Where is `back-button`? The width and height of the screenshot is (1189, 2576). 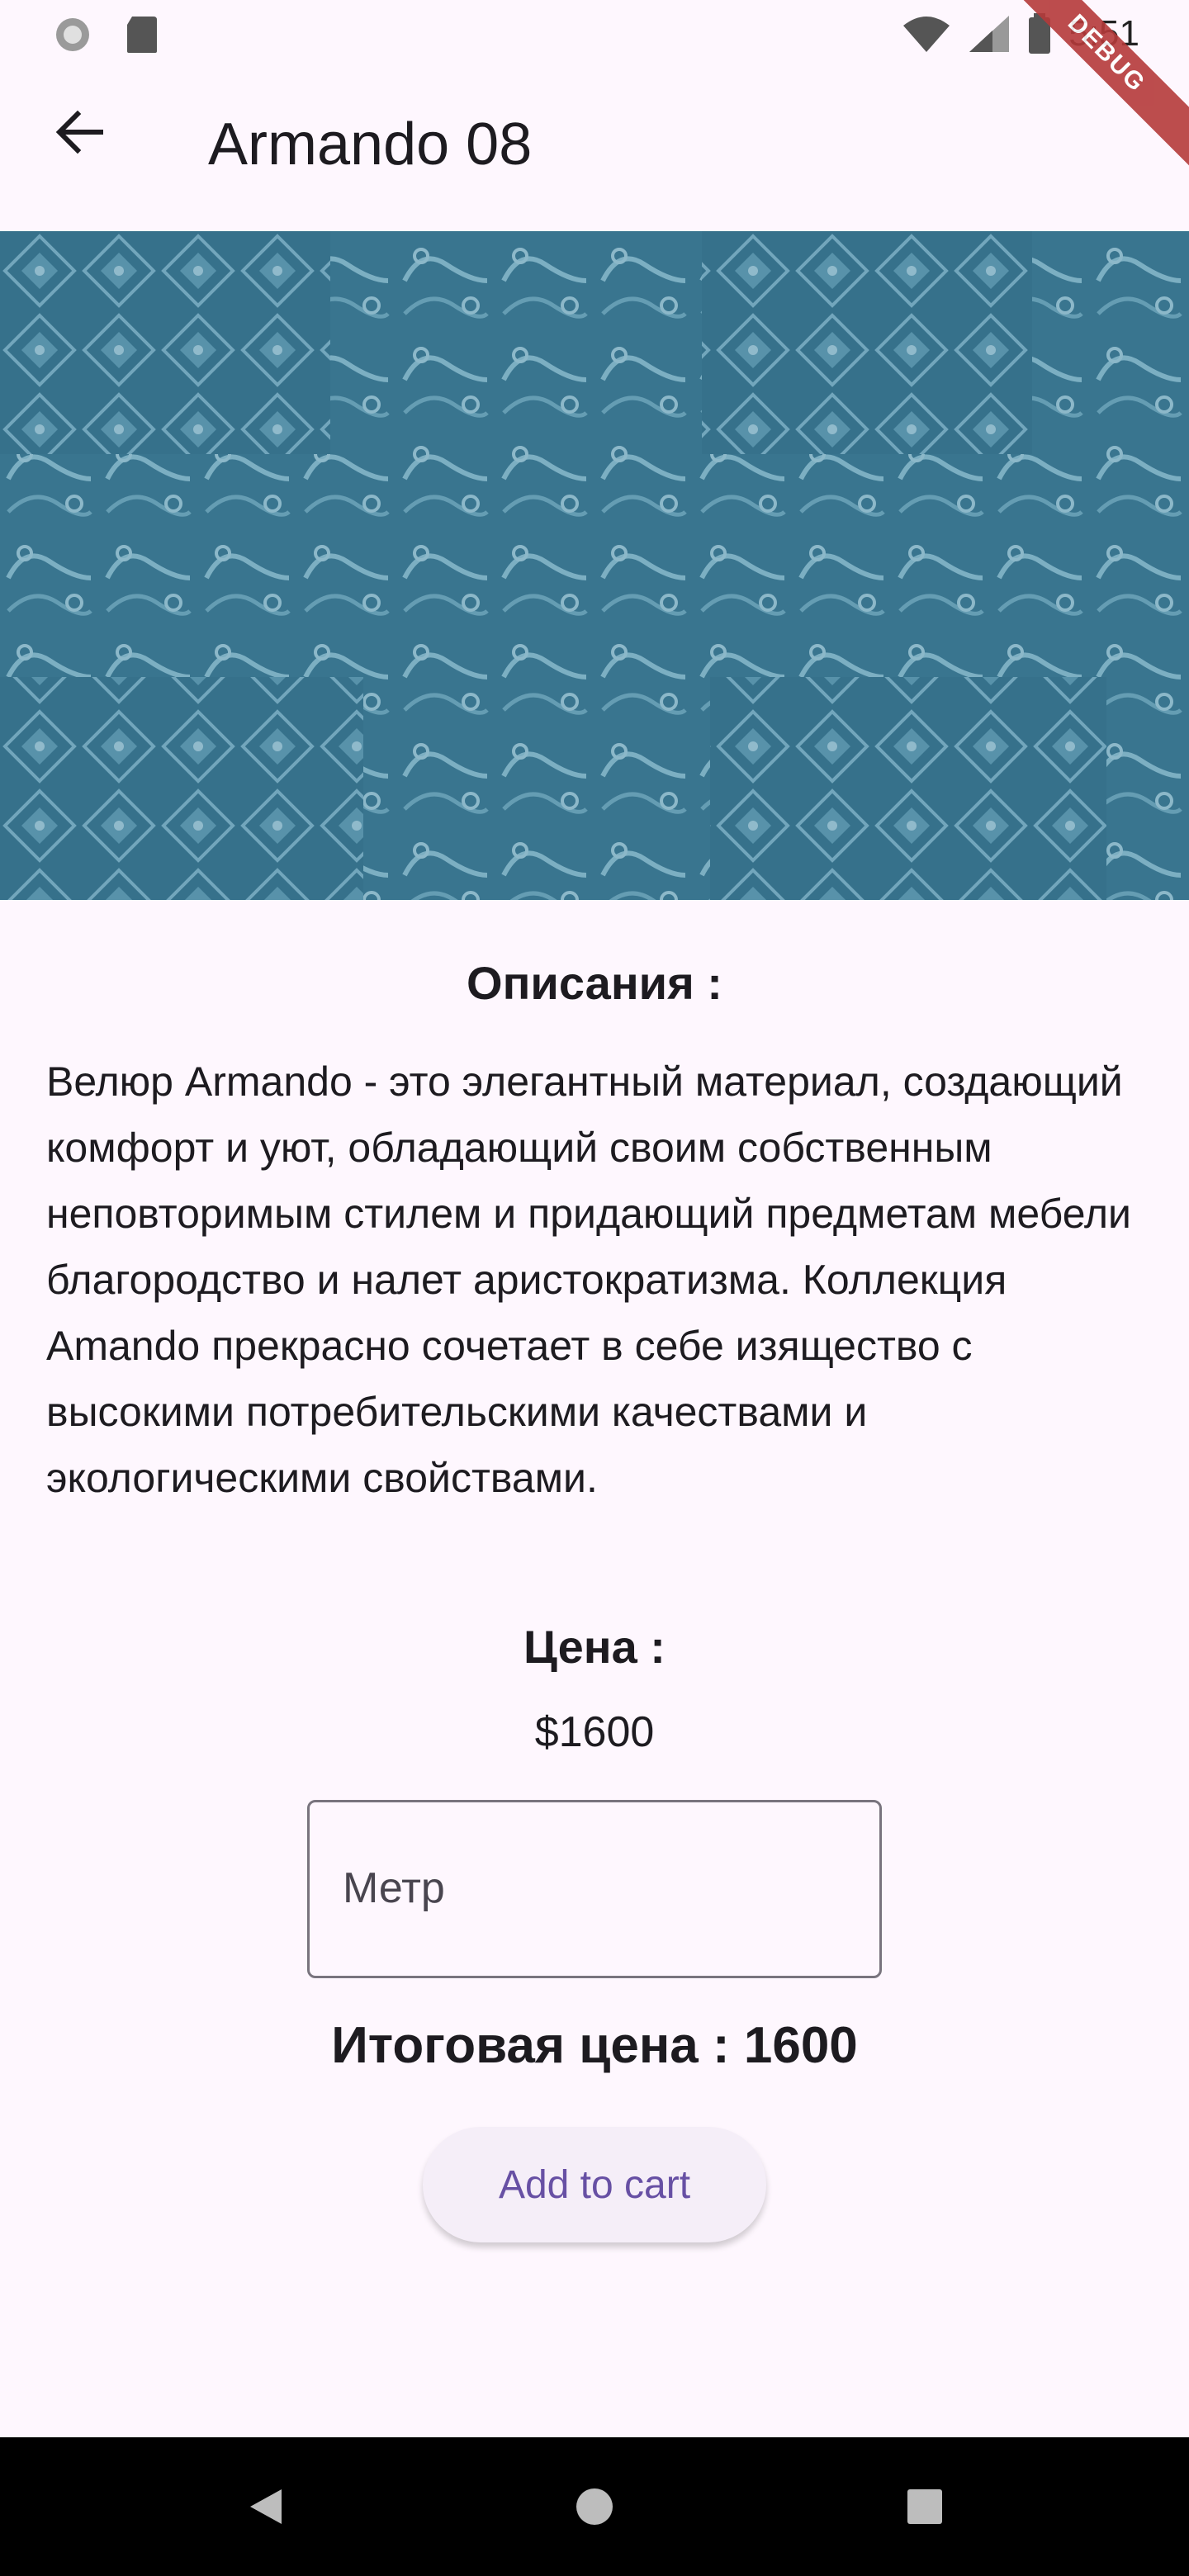 back-button is located at coordinates (79, 132).